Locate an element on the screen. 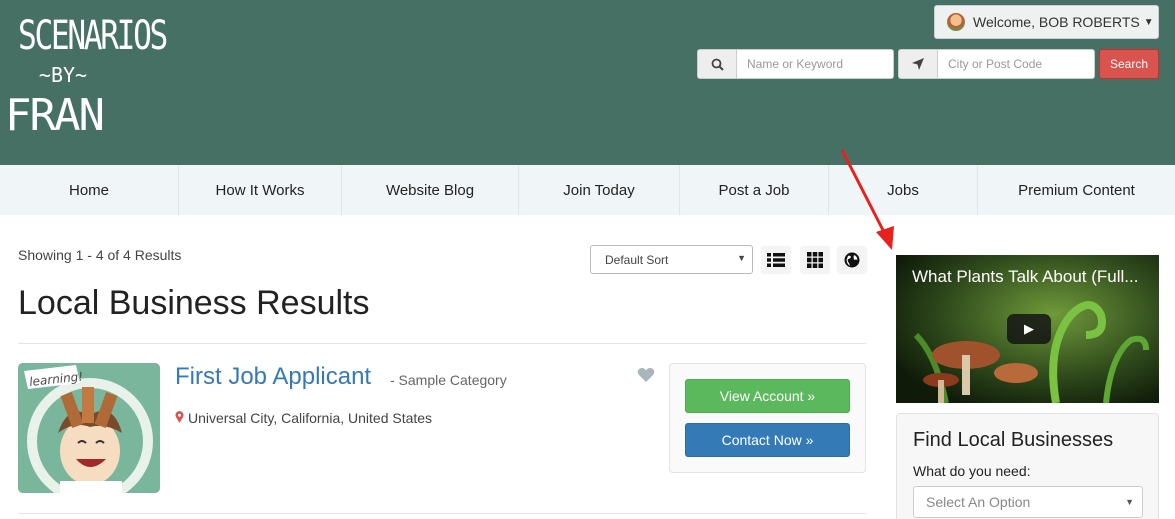 This screenshot has height=519, width=1175. keyword-input: Name or Keyword is located at coordinates (815, 64).